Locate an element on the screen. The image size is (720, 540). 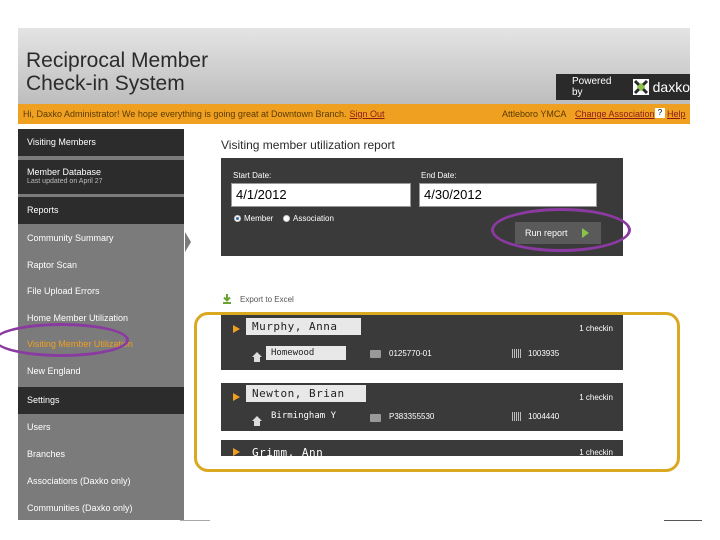
sidebar-item-label: Community Summary is located at coordinates (70, 238).